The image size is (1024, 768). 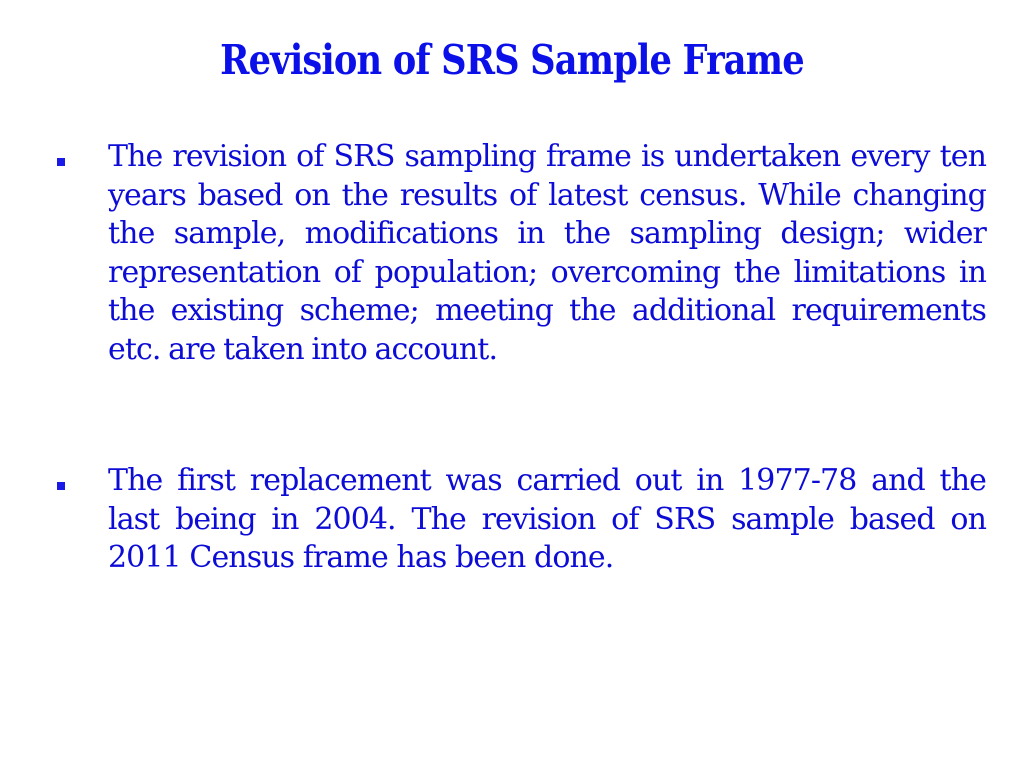 I want to click on slide-title: Revision of SRS Sample Frame, so click(x=512, y=60).